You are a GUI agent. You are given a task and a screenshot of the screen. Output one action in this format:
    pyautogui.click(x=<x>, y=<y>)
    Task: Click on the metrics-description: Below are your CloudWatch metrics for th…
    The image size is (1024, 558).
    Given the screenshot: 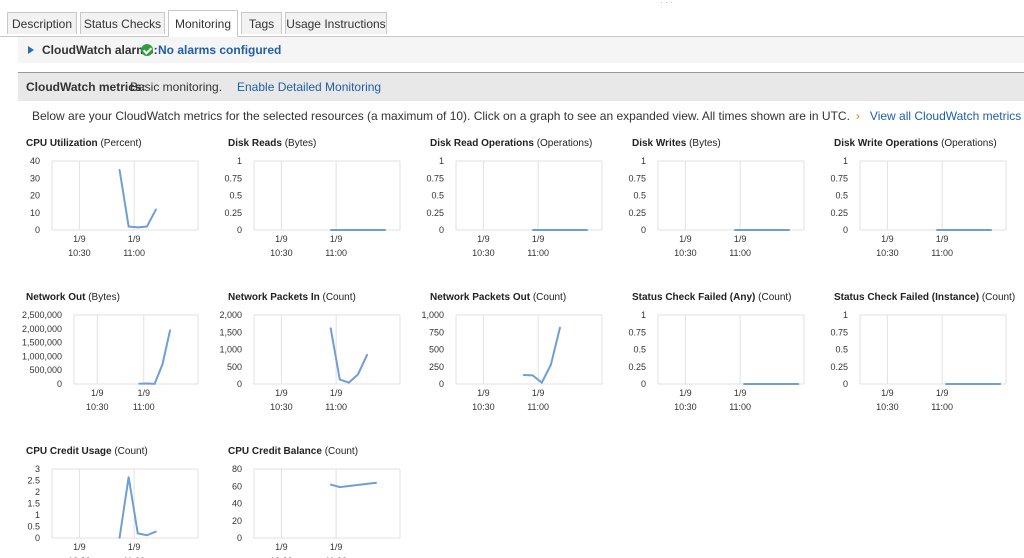 What is the action you would take?
    pyautogui.click(x=526, y=116)
    